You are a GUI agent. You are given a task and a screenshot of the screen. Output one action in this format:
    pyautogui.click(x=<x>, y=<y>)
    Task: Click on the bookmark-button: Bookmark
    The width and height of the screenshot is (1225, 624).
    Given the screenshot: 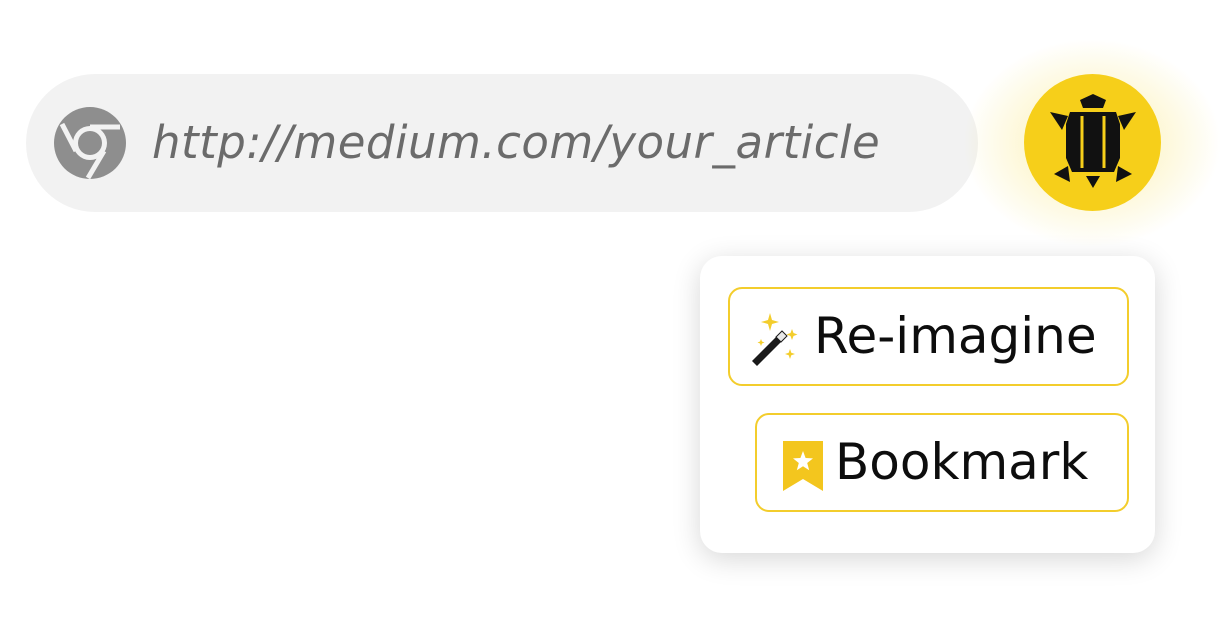 What is the action you would take?
    pyautogui.click(x=942, y=462)
    